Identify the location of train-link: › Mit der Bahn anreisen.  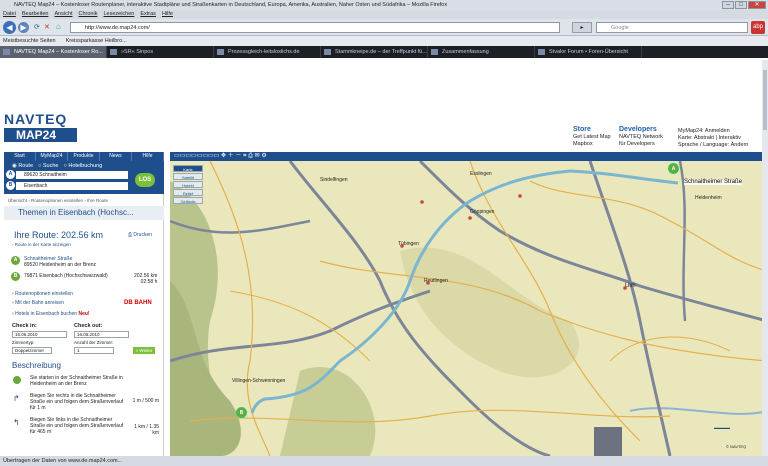
(38, 303).